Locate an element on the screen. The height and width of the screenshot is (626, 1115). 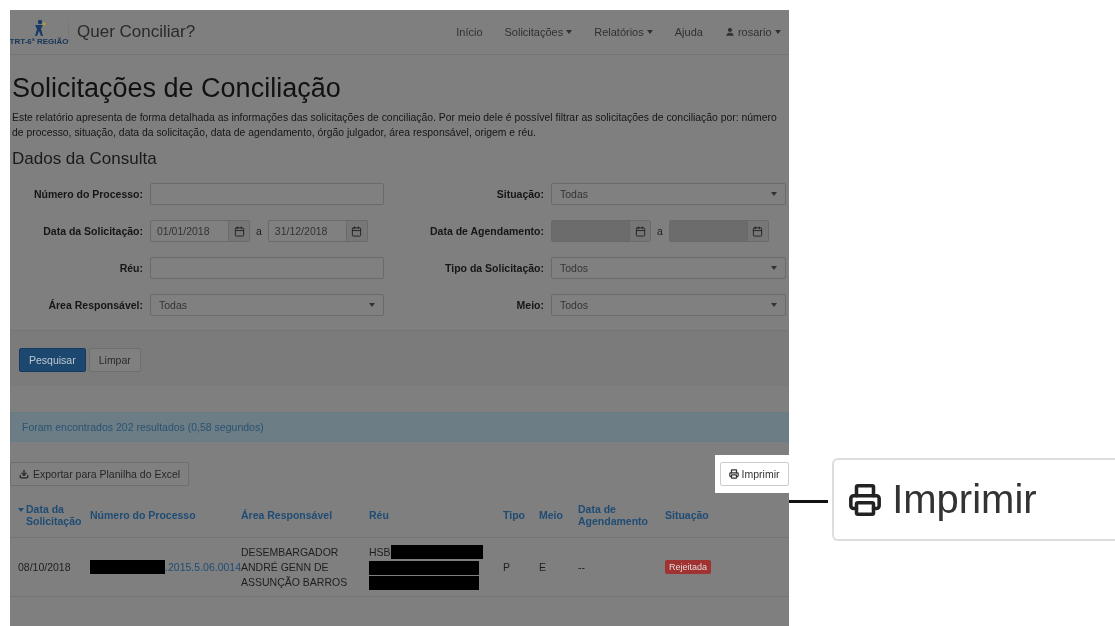
process-link: .2015.5.06.0014 is located at coordinates (165, 567).